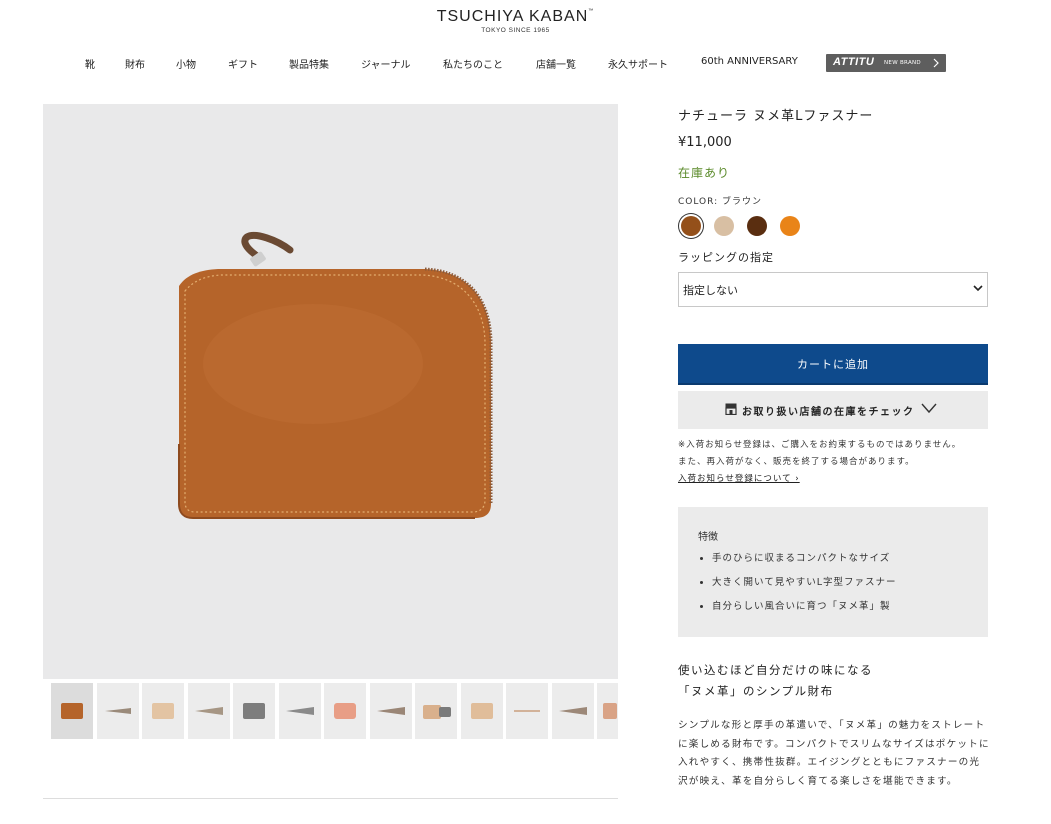 The height and width of the screenshot is (824, 1051). What do you see at coordinates (704, 173) in the screenshot?
I see `stock-status: 在庫あり` at bounding box center [704, 173].